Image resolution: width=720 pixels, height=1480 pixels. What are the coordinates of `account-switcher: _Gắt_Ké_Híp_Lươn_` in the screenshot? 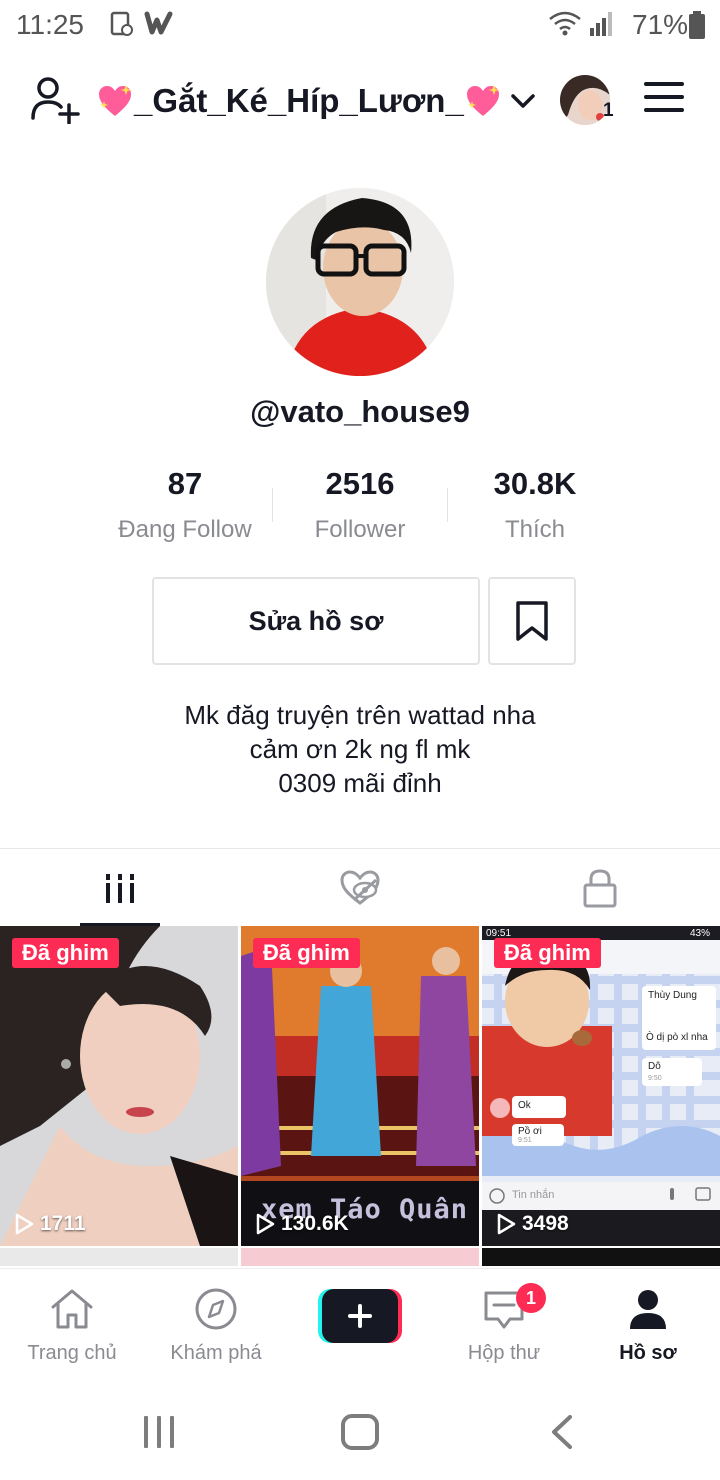 It's located at (317, 101).